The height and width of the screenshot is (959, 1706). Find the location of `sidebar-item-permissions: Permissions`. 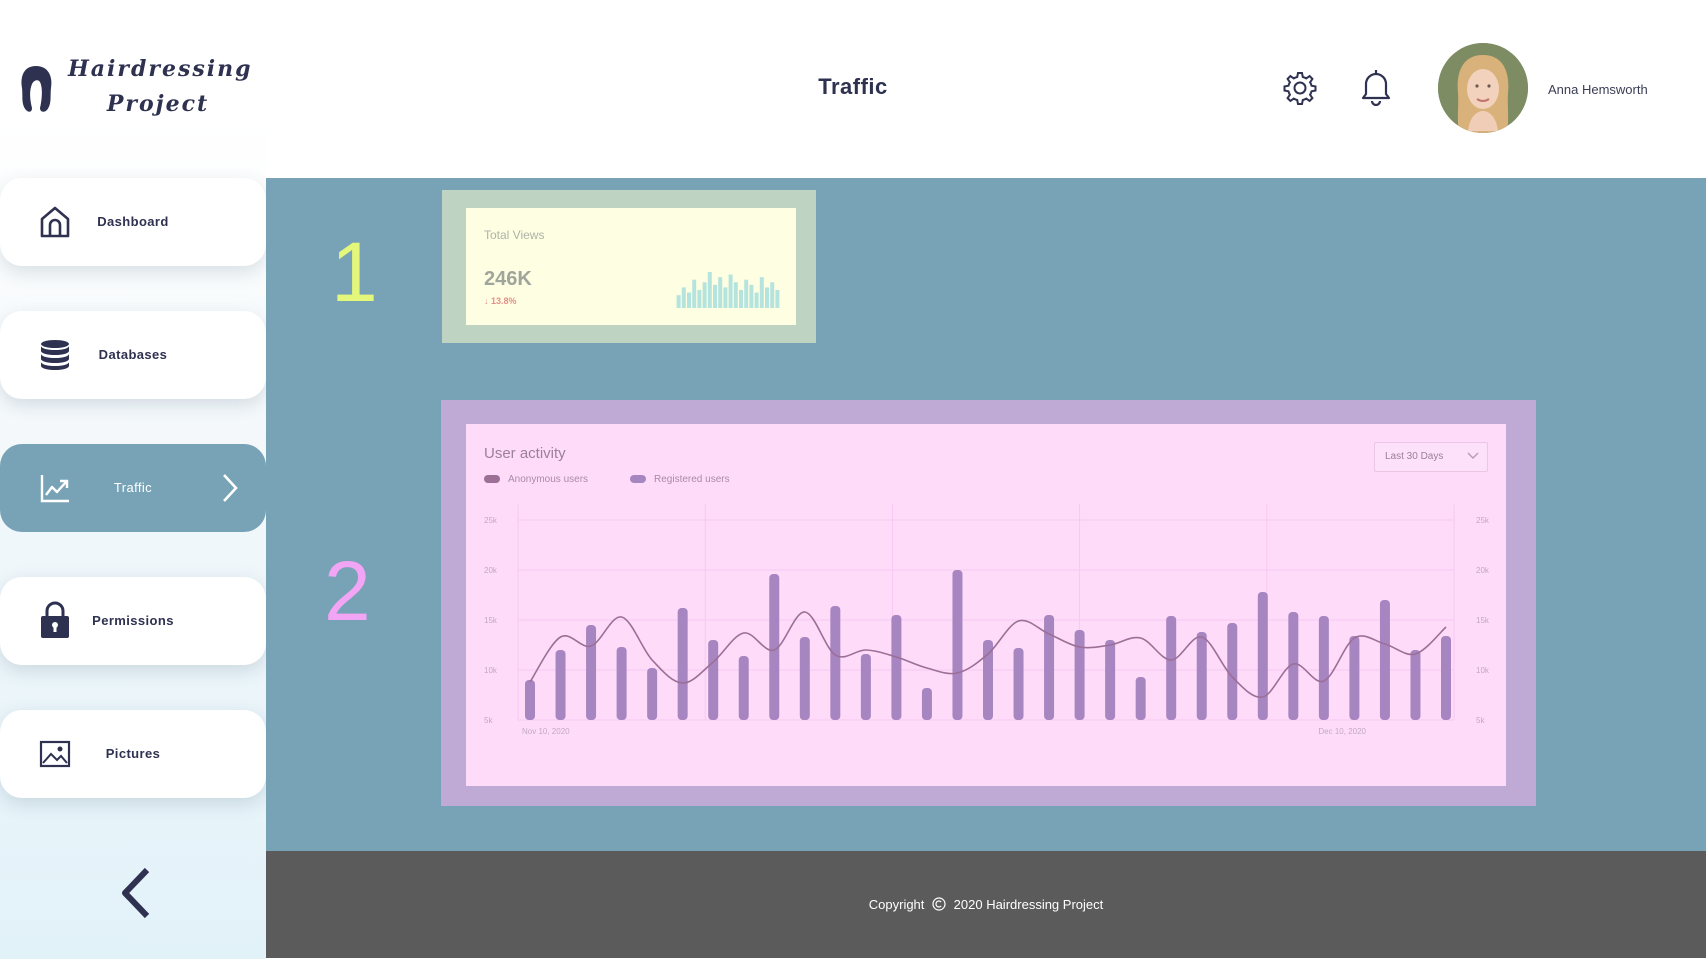

sidebar-item-permissions: Permissions is located at coordinates (133, 621).